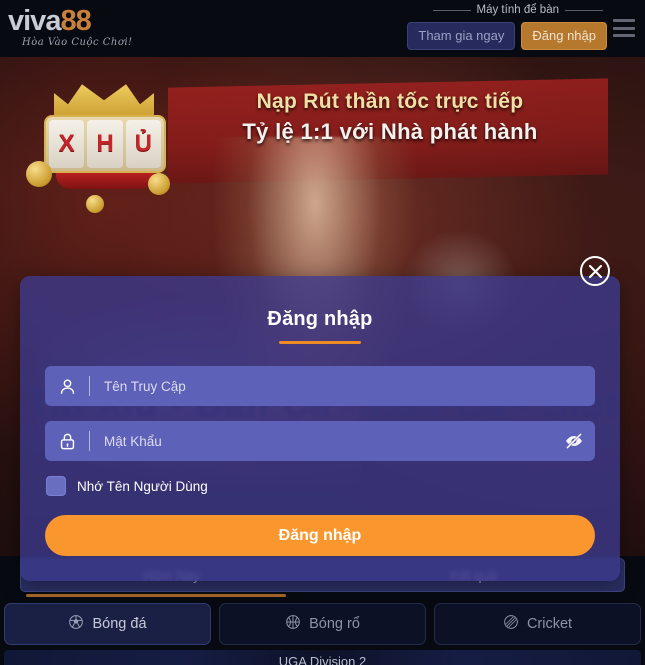  I want to click on remember-username-row: Nhớ Tên Người Dùng, so click(320, 486).